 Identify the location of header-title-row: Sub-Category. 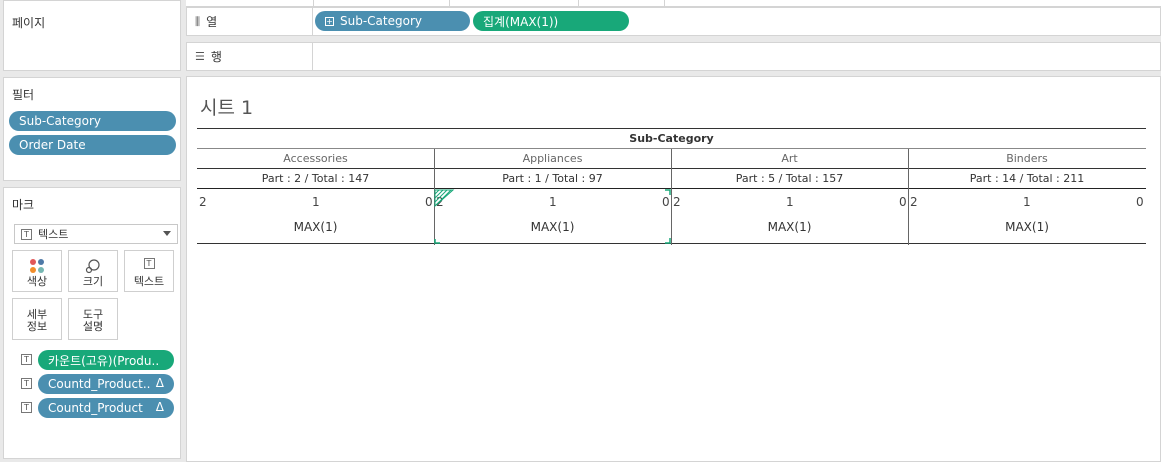
(671, 138).